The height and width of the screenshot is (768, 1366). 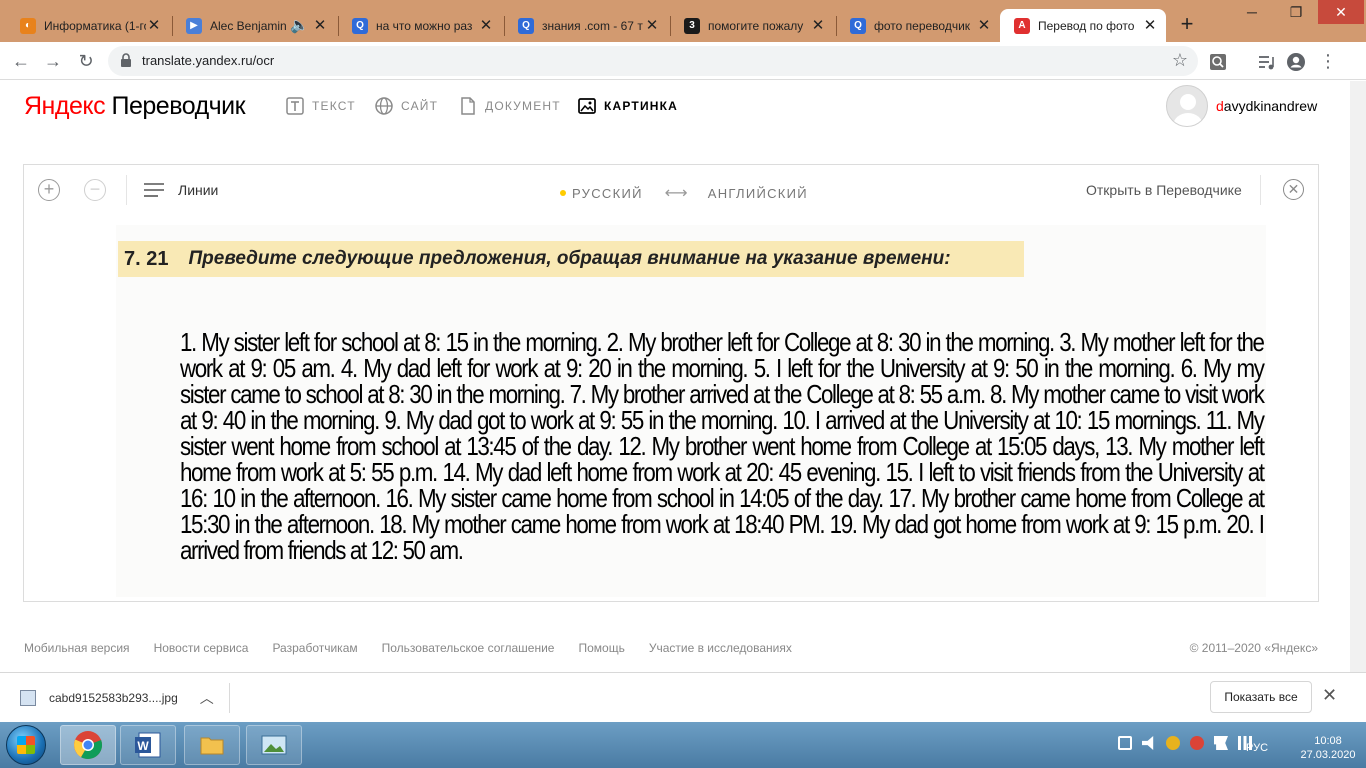 I want to click on swap-languages-icon: ⟷, so click(x=676, y=193).